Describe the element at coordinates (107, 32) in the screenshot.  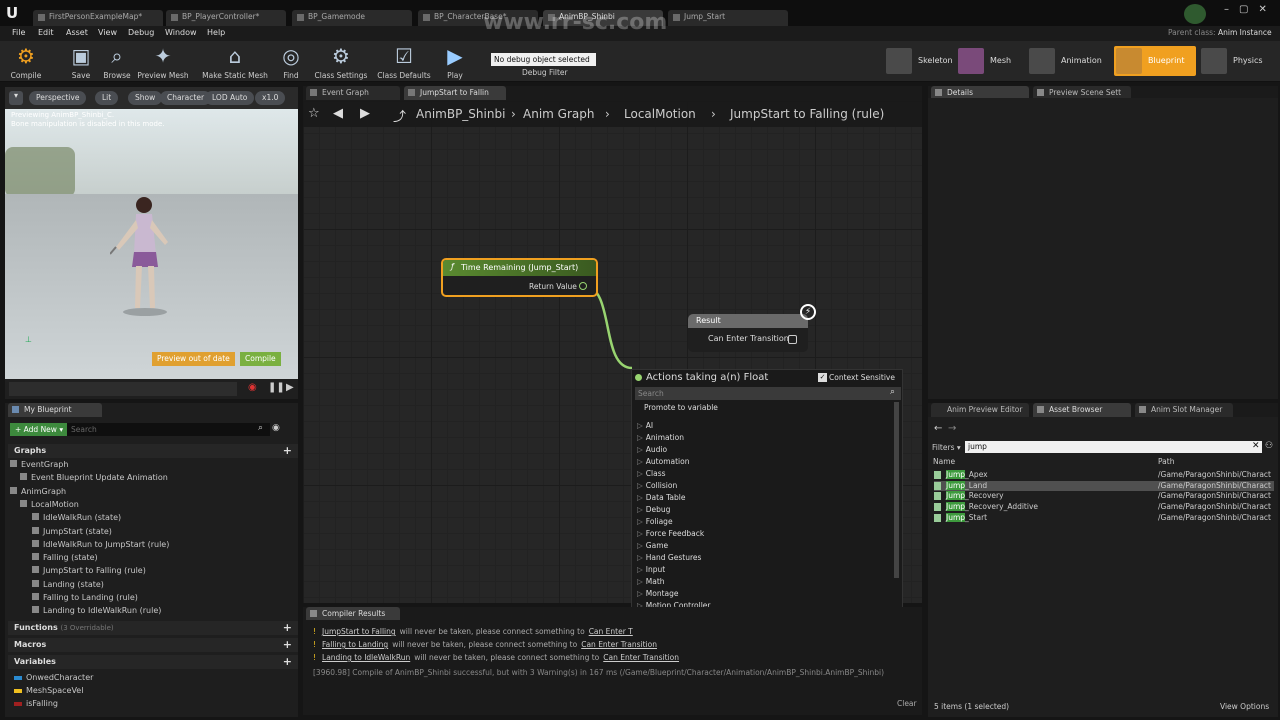
I see `menu-view: View` at that location.